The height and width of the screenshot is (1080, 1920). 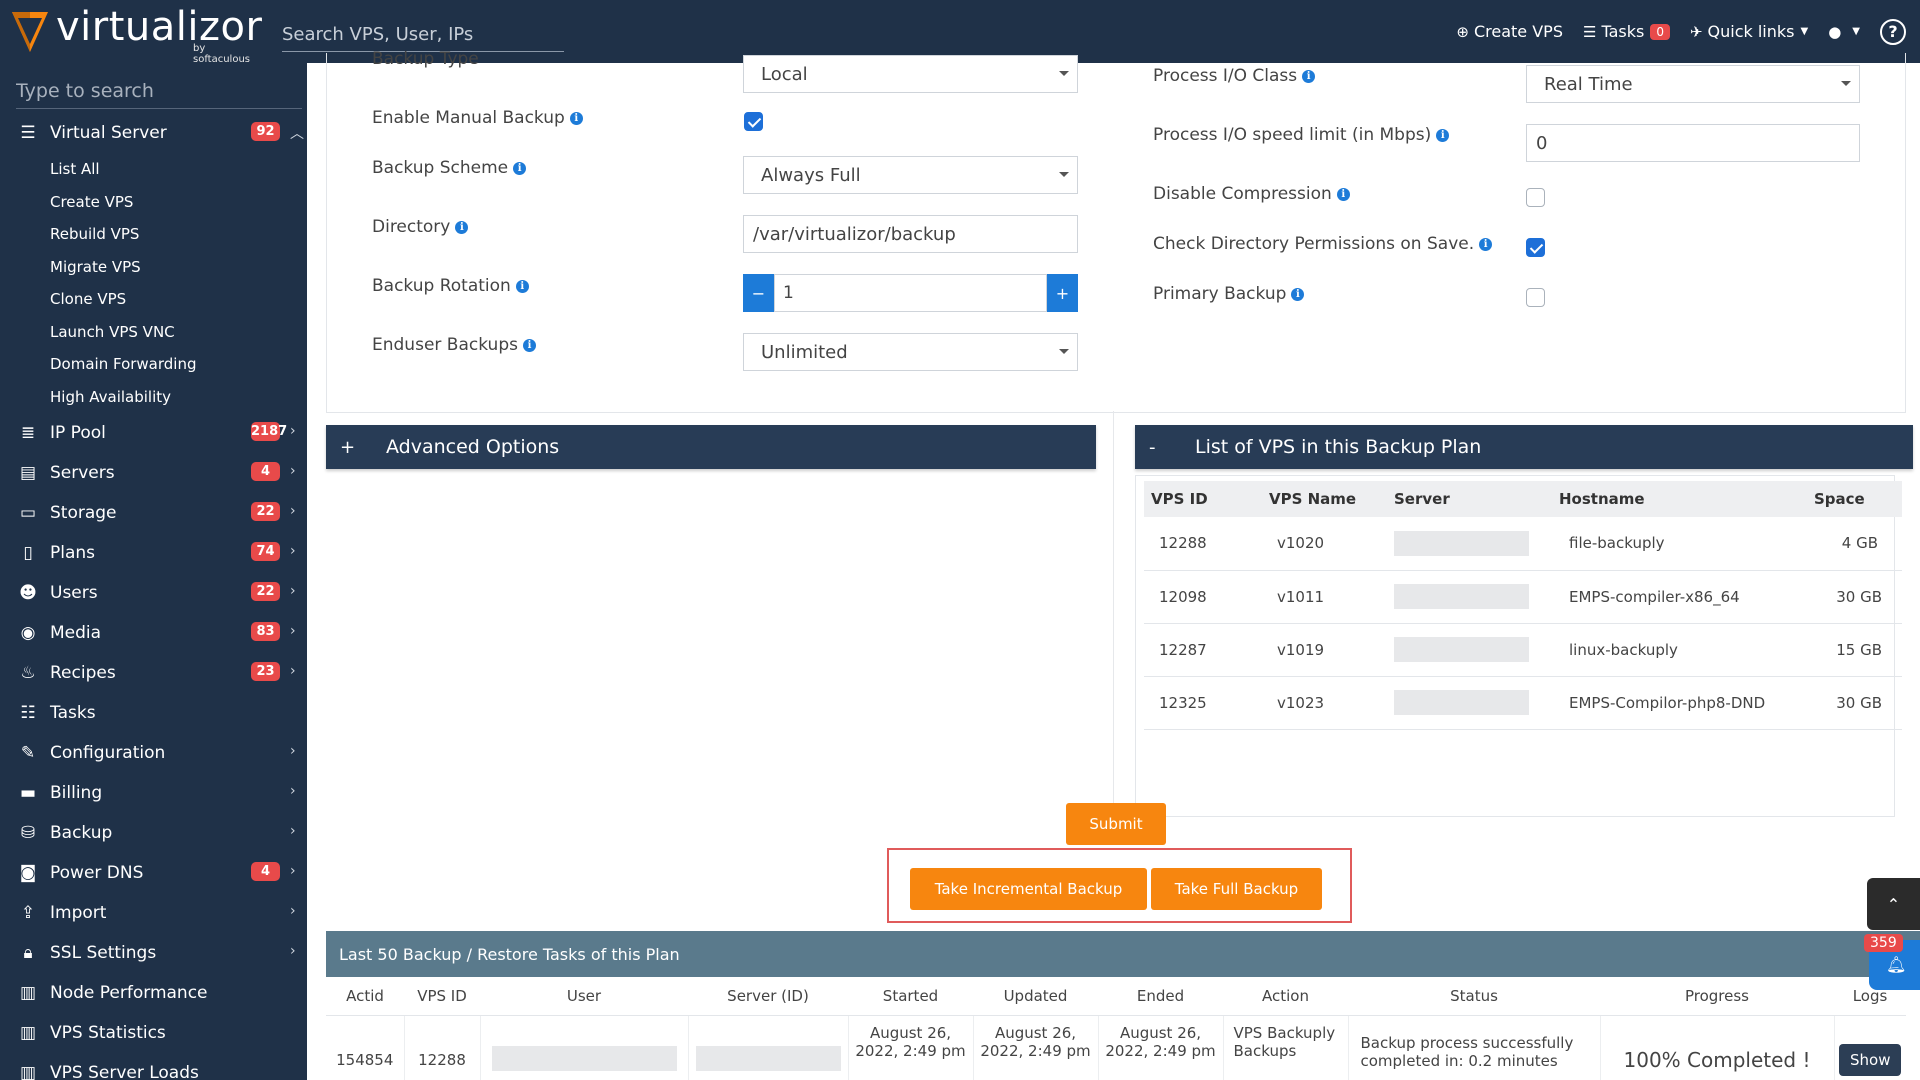 I want to click on take-full-backup-button: Take Full Backup, so click(x=1236, y=889).